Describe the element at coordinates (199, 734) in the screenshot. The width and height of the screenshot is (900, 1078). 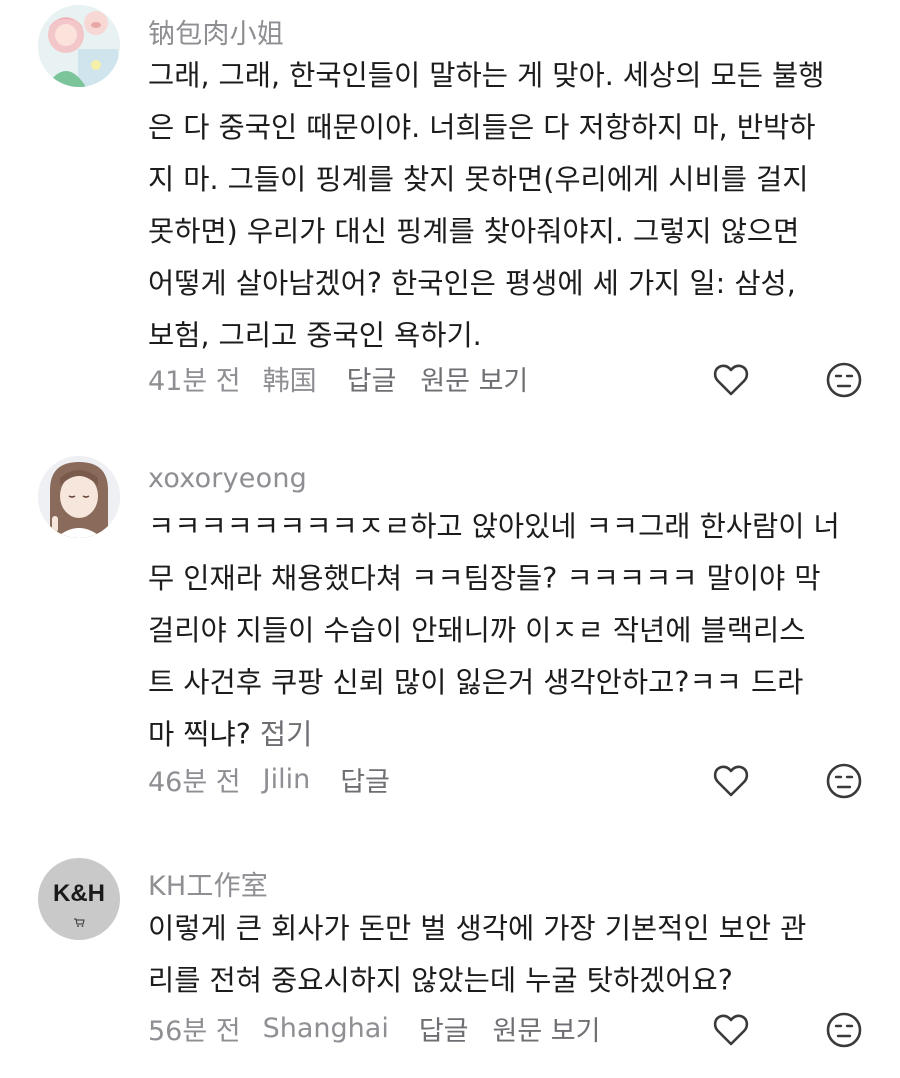
I see `comment-line-text: 마 찍냐?` at that location.